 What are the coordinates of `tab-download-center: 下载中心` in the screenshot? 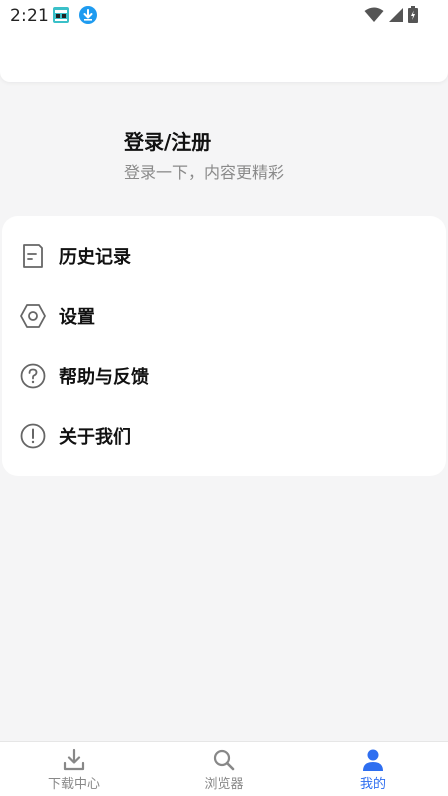 It's located at (74, 769).